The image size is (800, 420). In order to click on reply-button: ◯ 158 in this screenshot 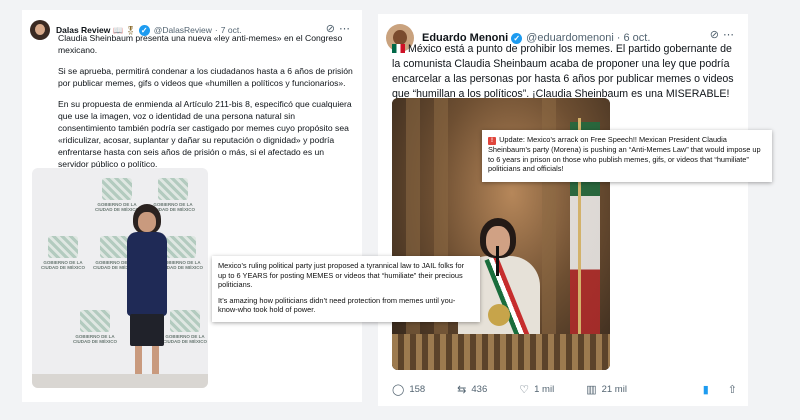, I will do `click(408, 389)`.